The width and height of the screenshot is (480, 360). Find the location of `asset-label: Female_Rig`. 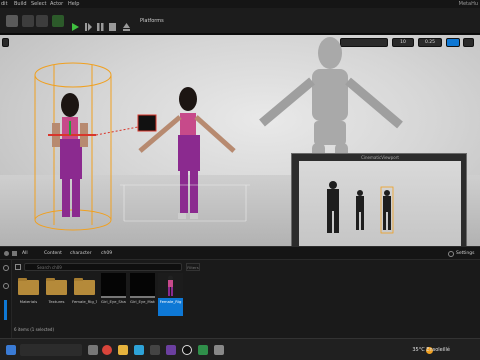

asset-label: Female_Rig is located at coordinates (170, 302).